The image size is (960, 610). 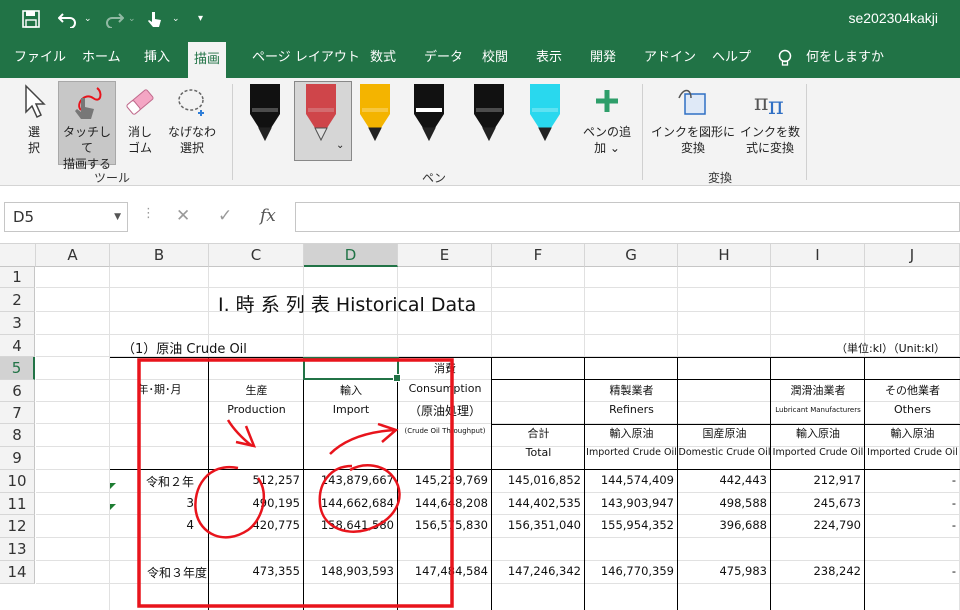 What do you see at coordinates (88, 19) in the screenshot?
I see `undo-dropdown-icon: ⌄` at bounding box center [88, 19].